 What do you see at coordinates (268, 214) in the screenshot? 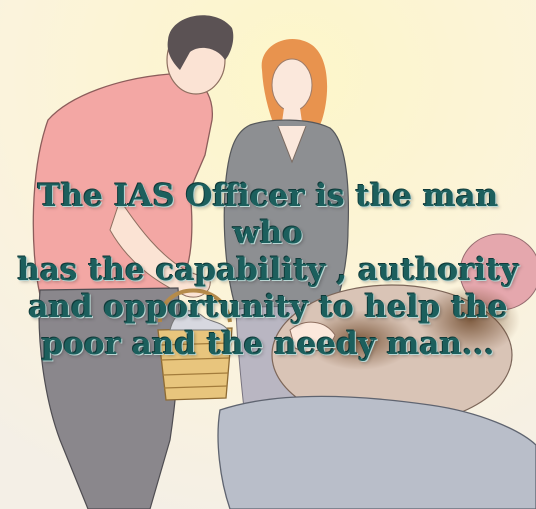
I see `caption-line-1: The IAS Officer is the man who` at bounding box center [268, 214].